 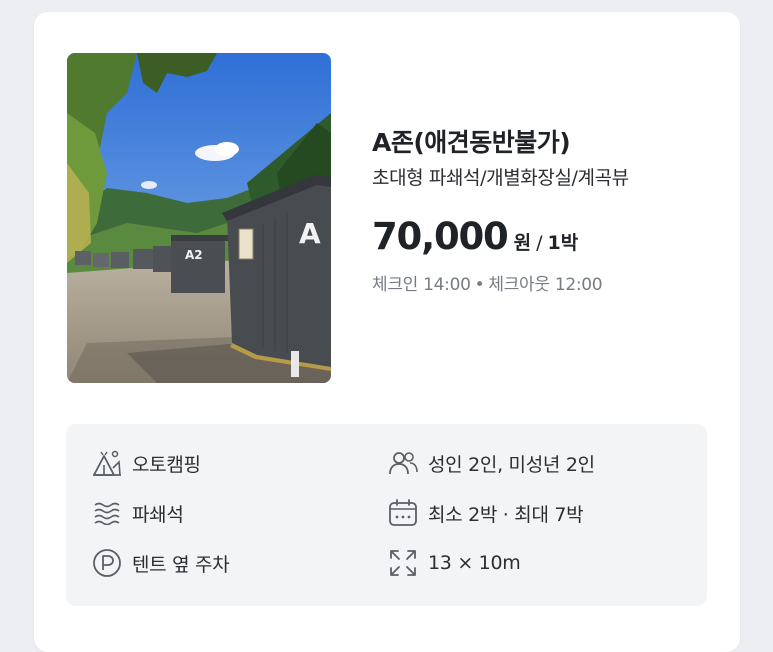 What do you see at coordinates (440, 236) in the screenshot?
I see `price-amount: 70,000` at bounding box center [440, 236].